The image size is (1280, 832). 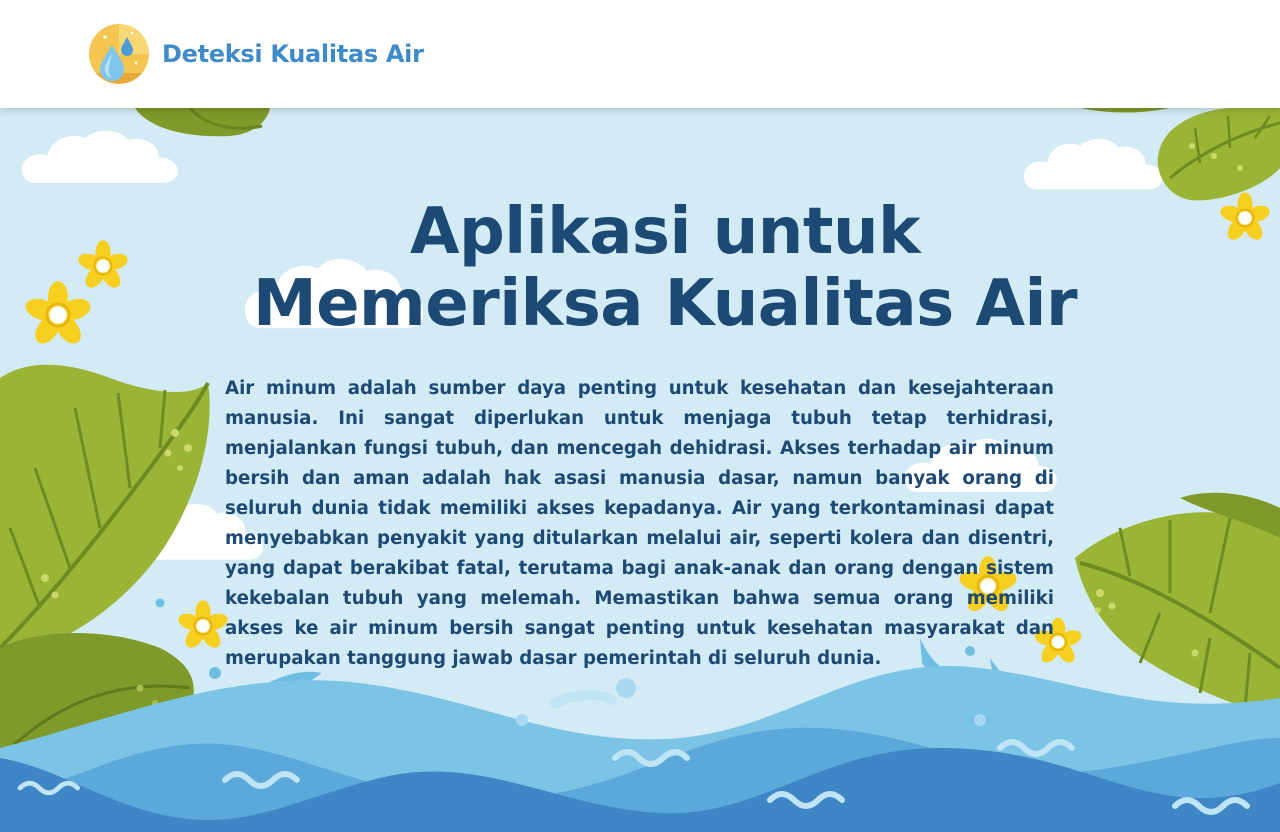 I want to click on page-title: Aplikasi untuk Memeriksa Kualitas Air, so click(x=665, y=268).